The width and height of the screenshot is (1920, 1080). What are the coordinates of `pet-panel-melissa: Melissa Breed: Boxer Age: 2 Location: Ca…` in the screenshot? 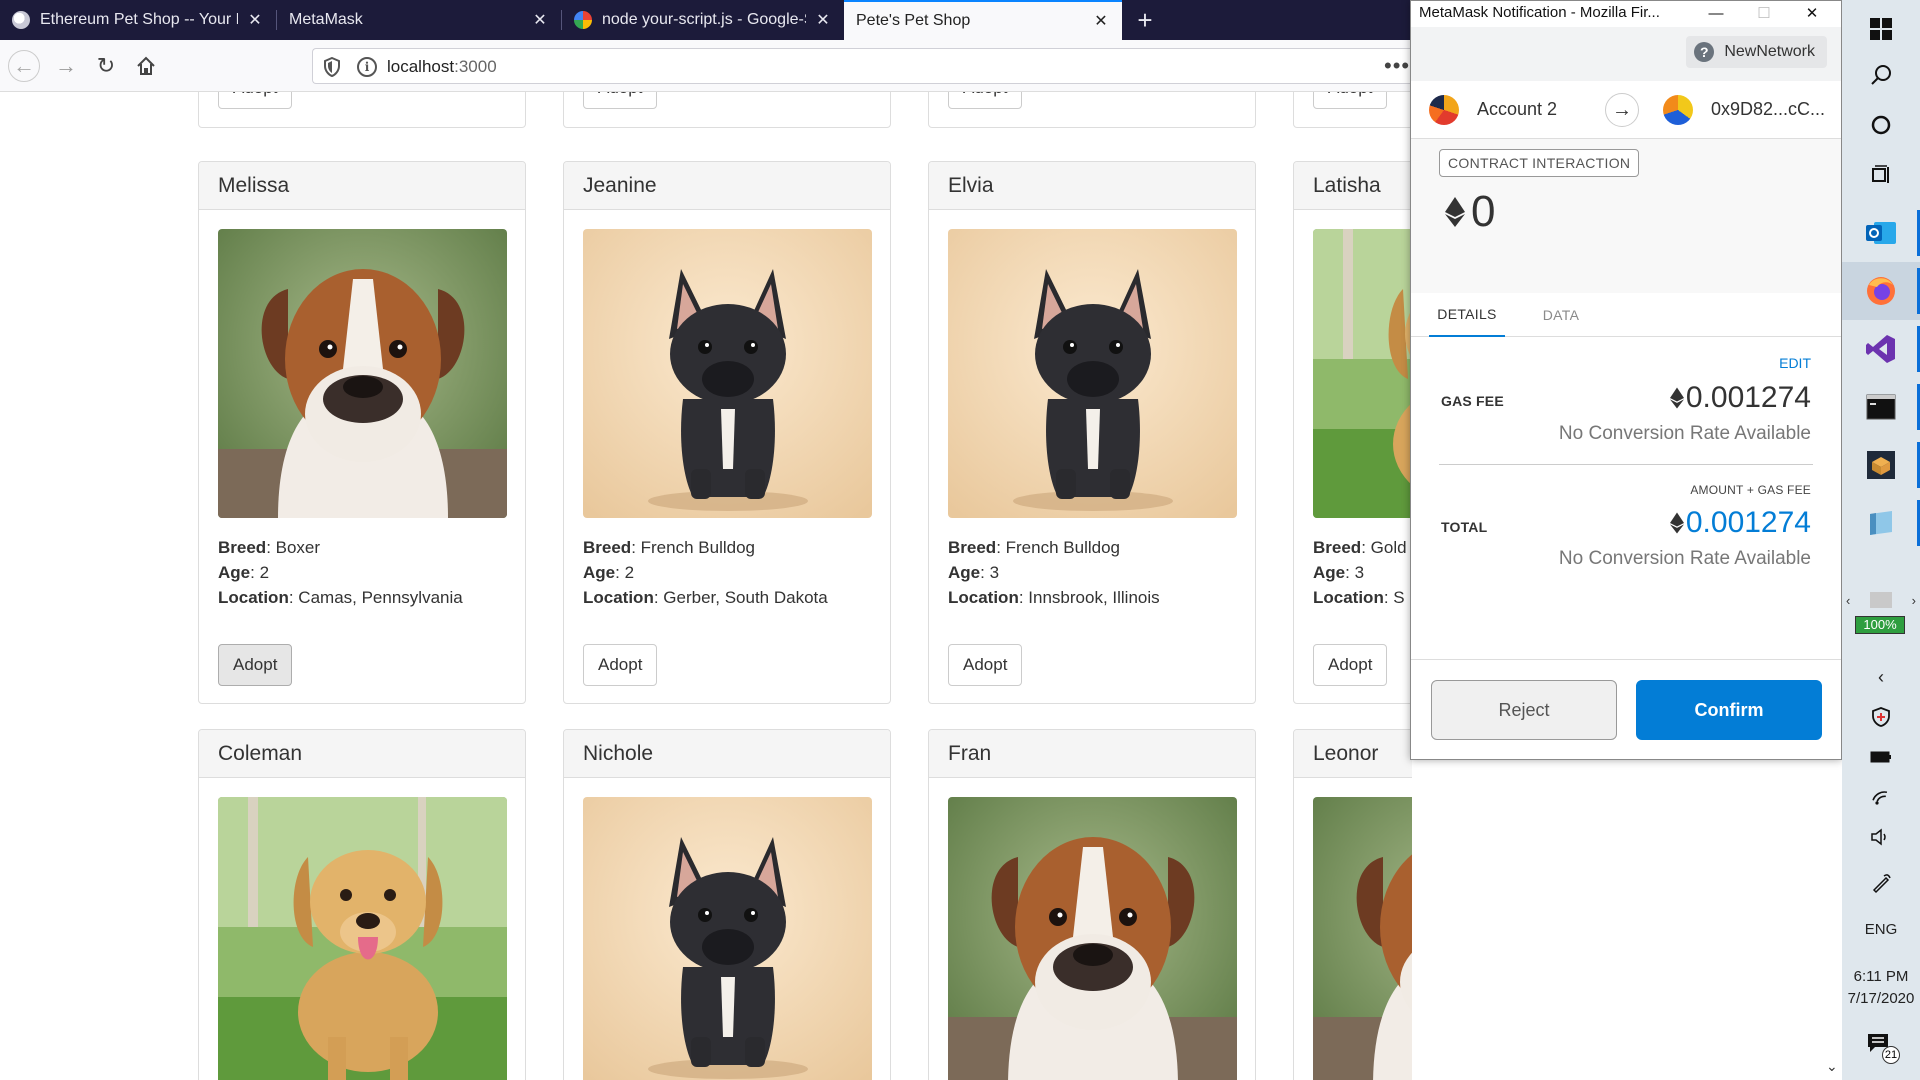 It's located at (362, 432).